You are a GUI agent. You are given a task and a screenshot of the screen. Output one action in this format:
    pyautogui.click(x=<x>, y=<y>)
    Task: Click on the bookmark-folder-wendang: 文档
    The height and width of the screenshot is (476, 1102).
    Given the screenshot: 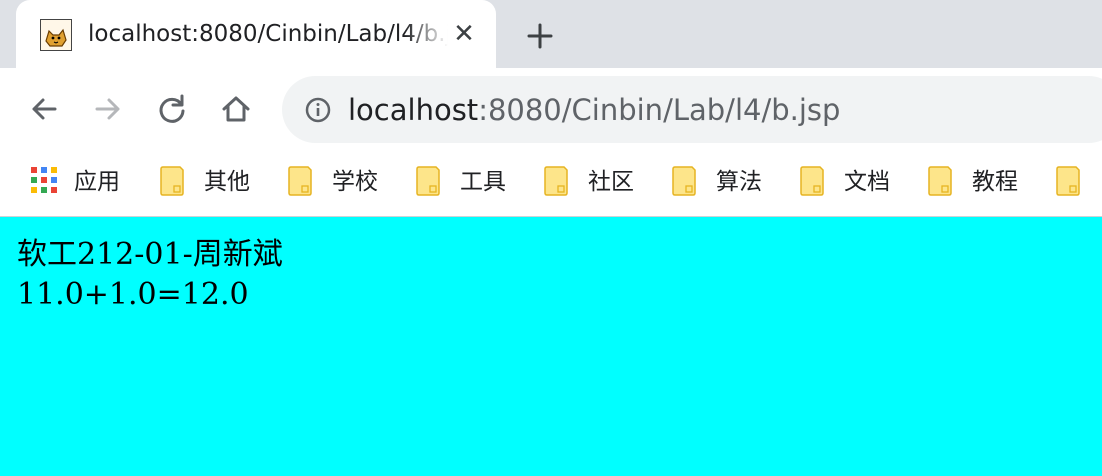 What is the action you would take?
    pyautogui.click(x=855, y=182)
    